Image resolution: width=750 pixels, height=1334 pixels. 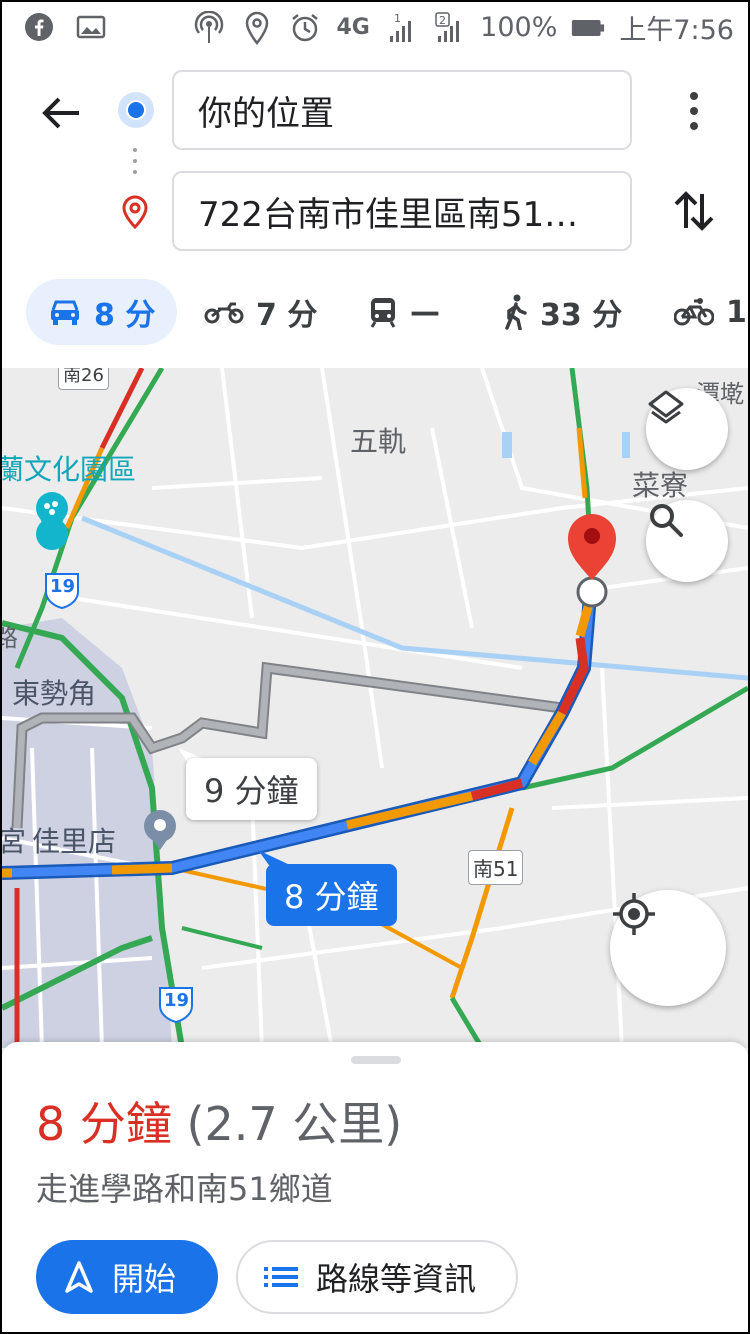 I want to click on main-route-time-bubble: 8 分鐘, so click(x=331, y=895).